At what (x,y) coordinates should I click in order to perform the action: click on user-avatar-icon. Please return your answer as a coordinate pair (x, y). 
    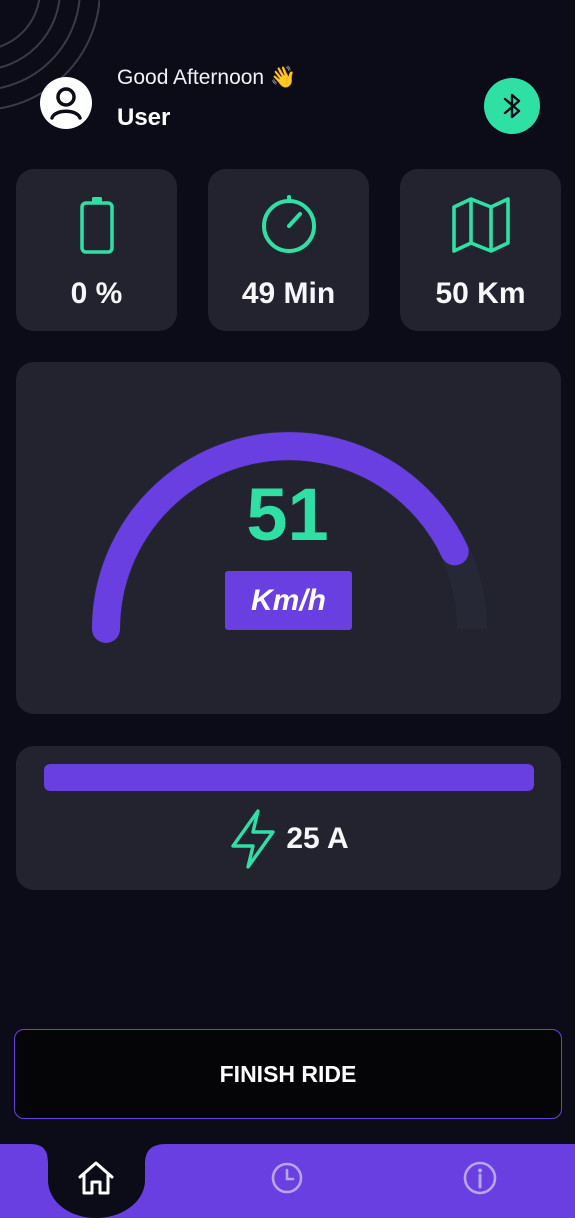
    Looking at the image, I should click on (66, 103).